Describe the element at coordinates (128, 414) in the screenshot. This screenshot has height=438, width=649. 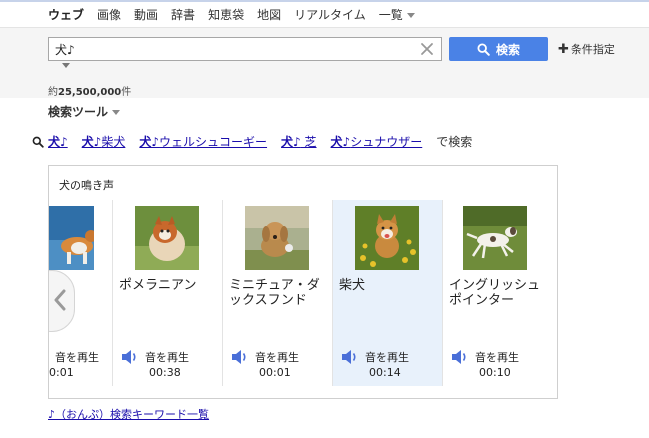
I see `music-note-keyword-list-link: ♪（おんぷ）検索キーワード一覧` at that location.